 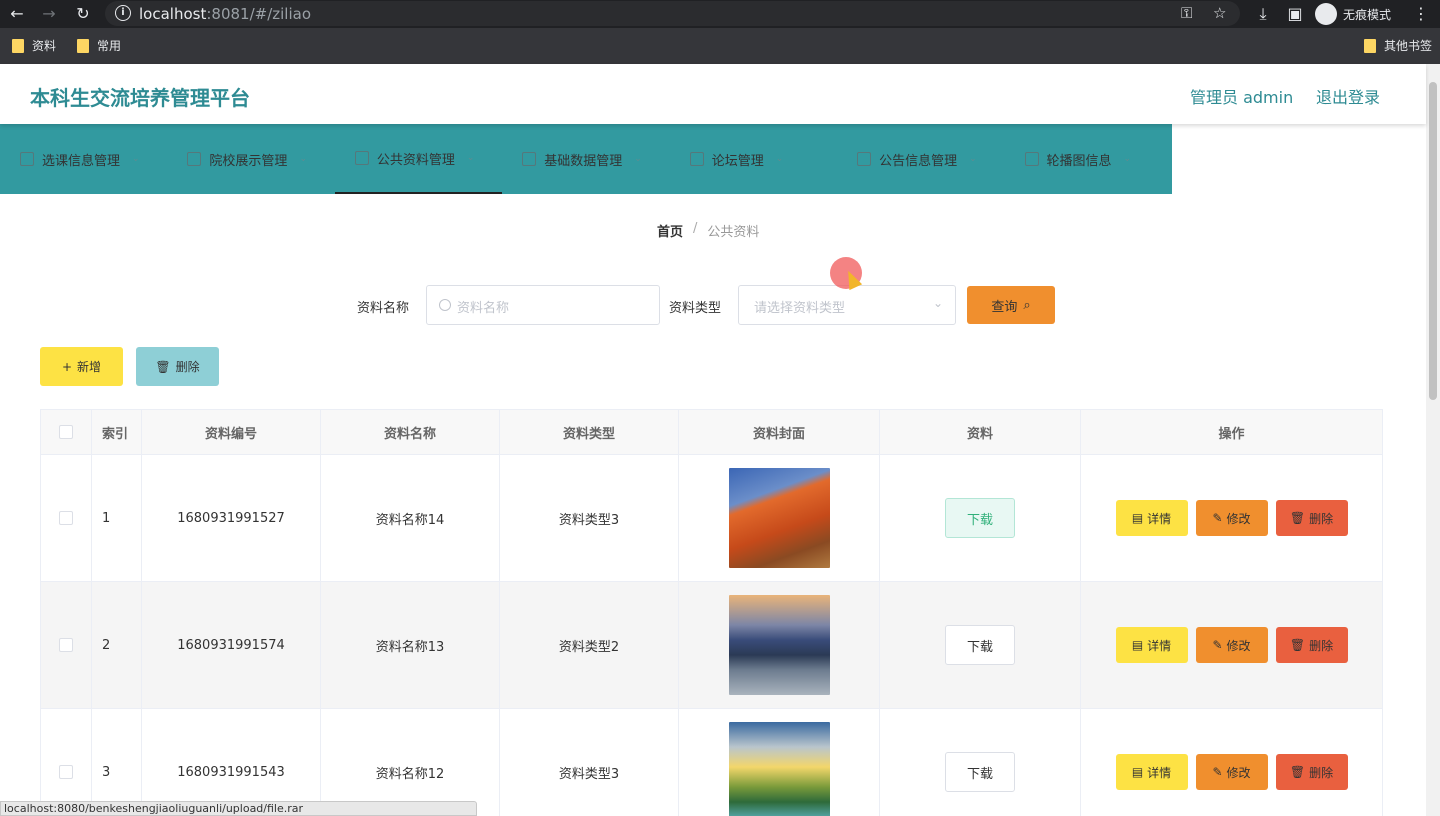 What do you see at coordinates (1219, 13) in the screenshot?
I see `star-icon: ☆` at bounding box center [1219, 13].